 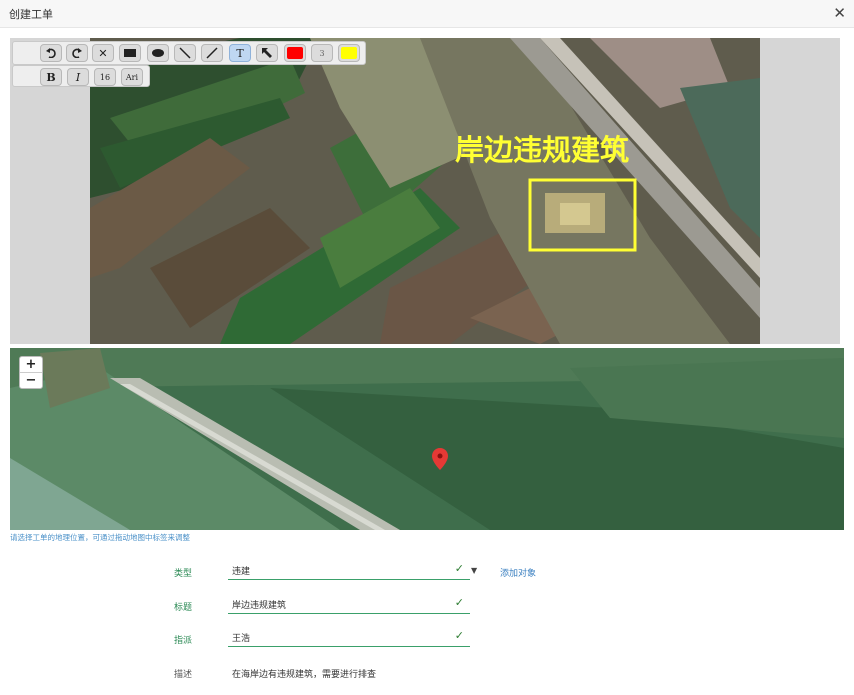 I want to click on description-label: 描述, so click(x=183, y=675).